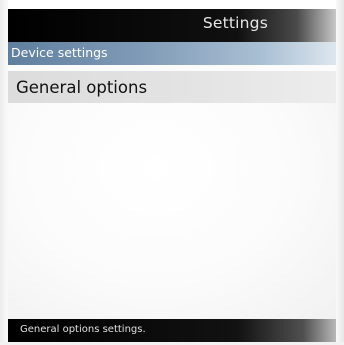  I want to click on status-bar: General options settings., so click(172, 330).